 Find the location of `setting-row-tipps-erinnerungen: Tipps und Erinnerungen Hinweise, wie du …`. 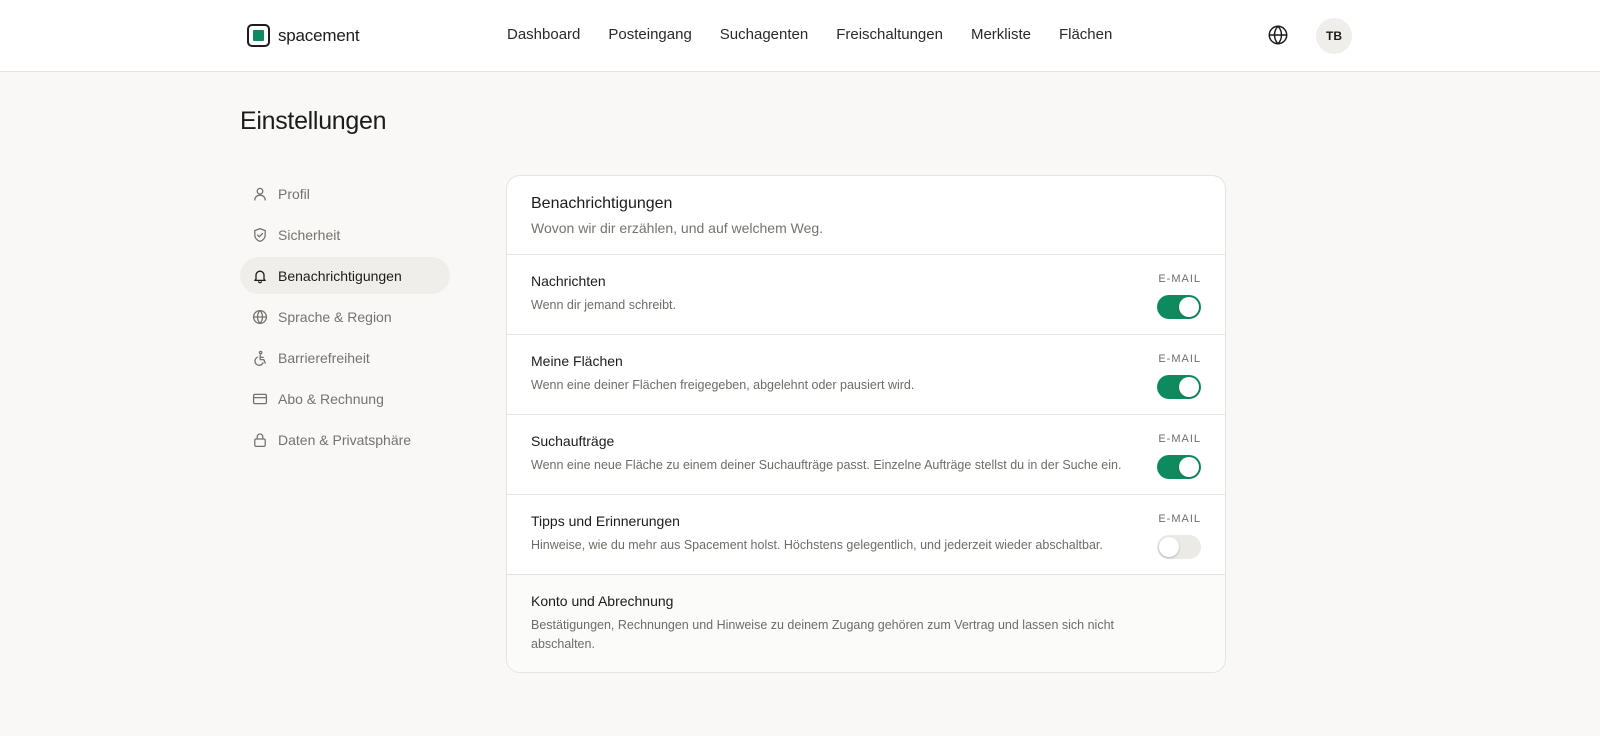

setting-row-tipps-erinnerungen: Tipps und Erinnerungen Hinweise, wie du … is located at coordinates (866, 535).